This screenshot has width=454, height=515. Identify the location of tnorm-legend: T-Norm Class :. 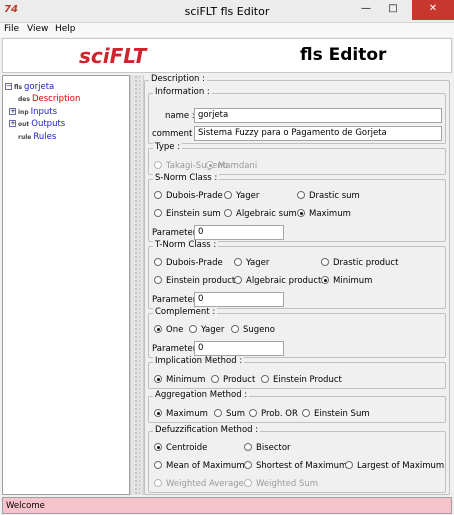
(186, 245).